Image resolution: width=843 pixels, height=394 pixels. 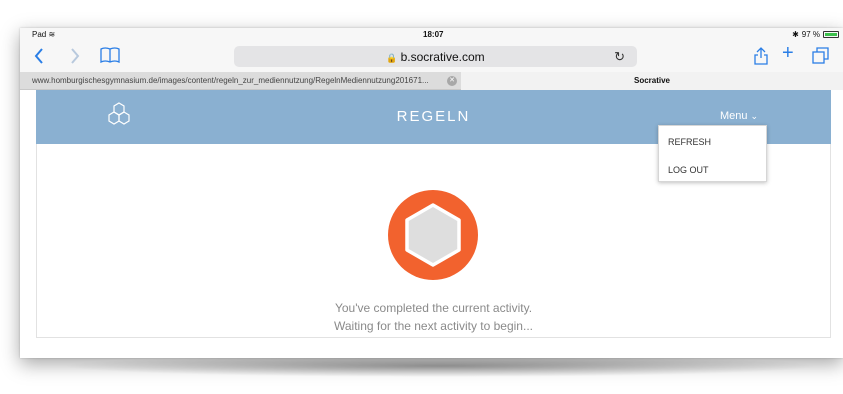 I want to click on reload-icon: ↻, so click(x=619, y=57).